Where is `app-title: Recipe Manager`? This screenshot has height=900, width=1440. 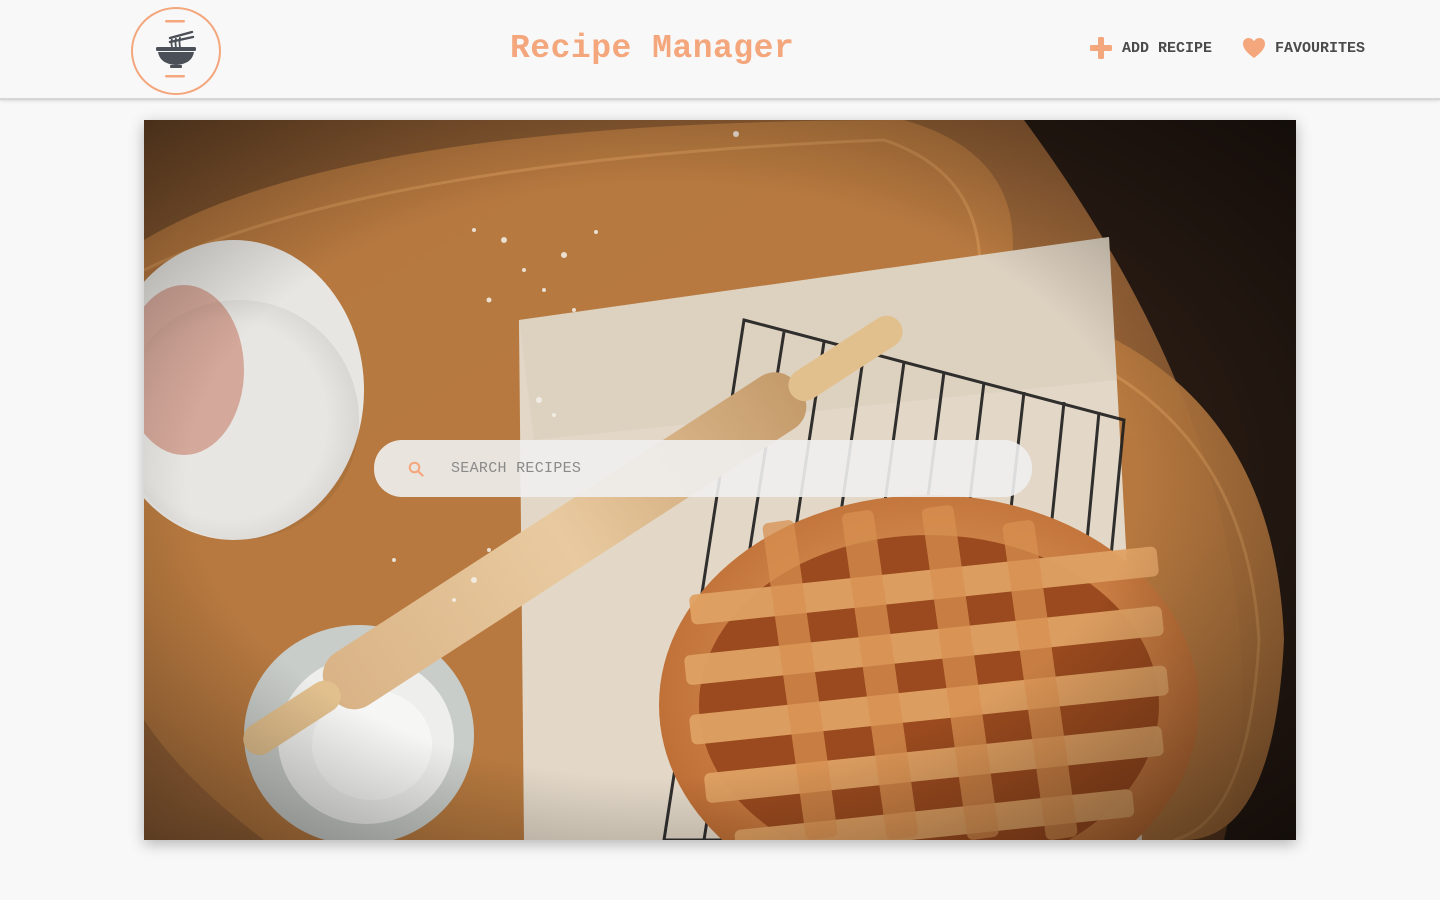
app-title: Recipe Manager is located at coordinates (652, 48).